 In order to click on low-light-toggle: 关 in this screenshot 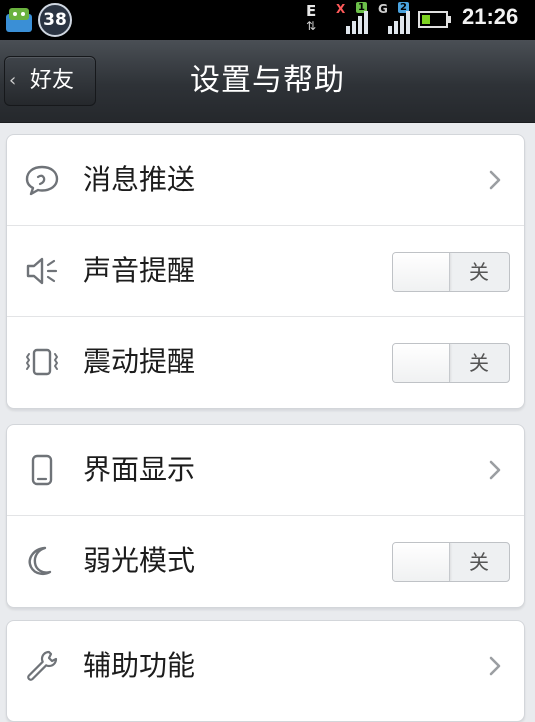, I will do `click(451, 562)`.